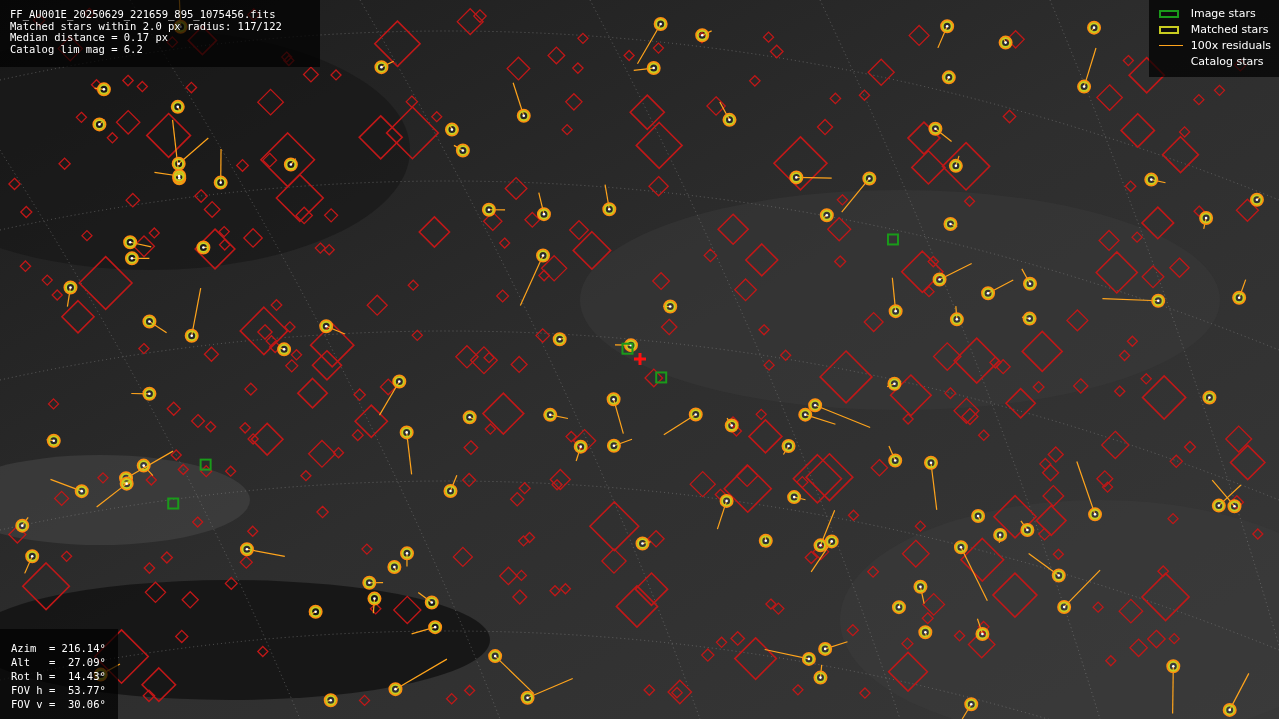  I want to click on legend-label: Image stars, so click(1223, 13).